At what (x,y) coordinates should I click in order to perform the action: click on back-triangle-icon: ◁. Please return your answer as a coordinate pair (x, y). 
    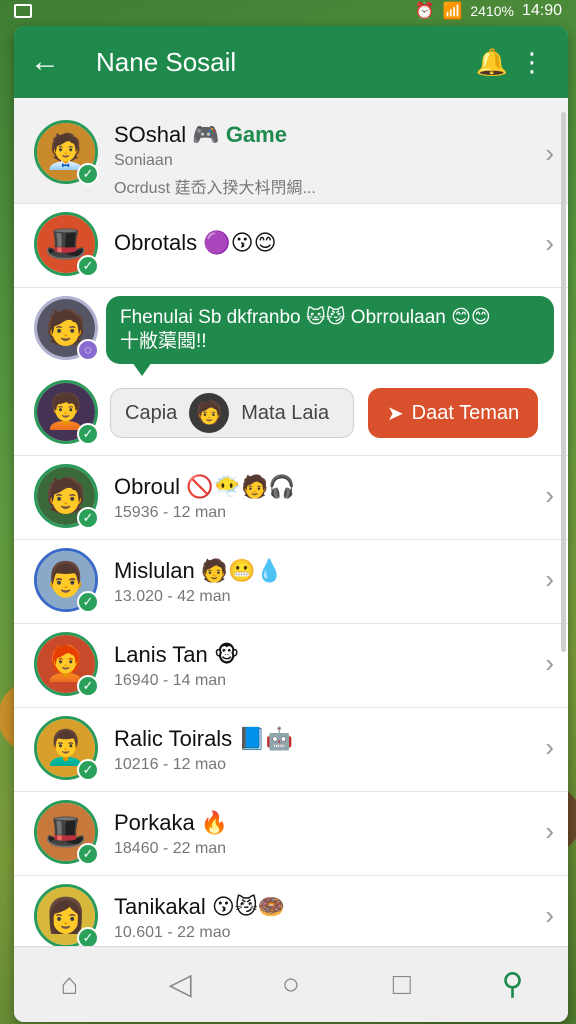
    Looking at the image, I should click on (180, 984).